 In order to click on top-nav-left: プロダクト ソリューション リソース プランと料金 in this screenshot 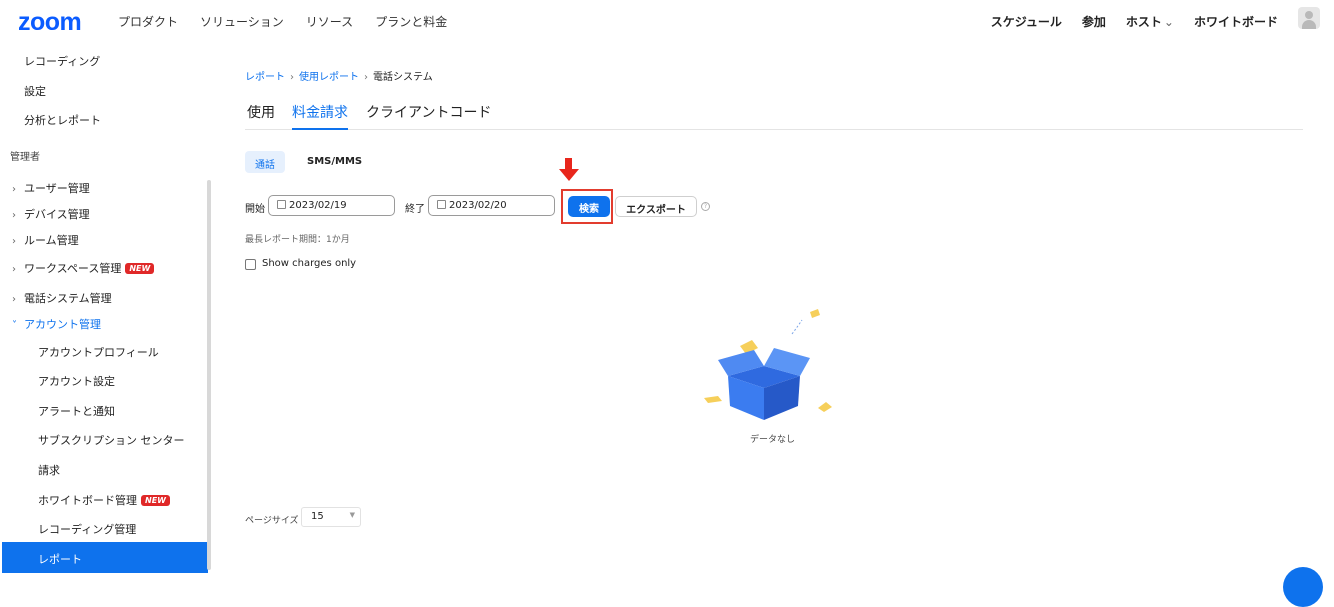, I will do `click(282, 21)`.